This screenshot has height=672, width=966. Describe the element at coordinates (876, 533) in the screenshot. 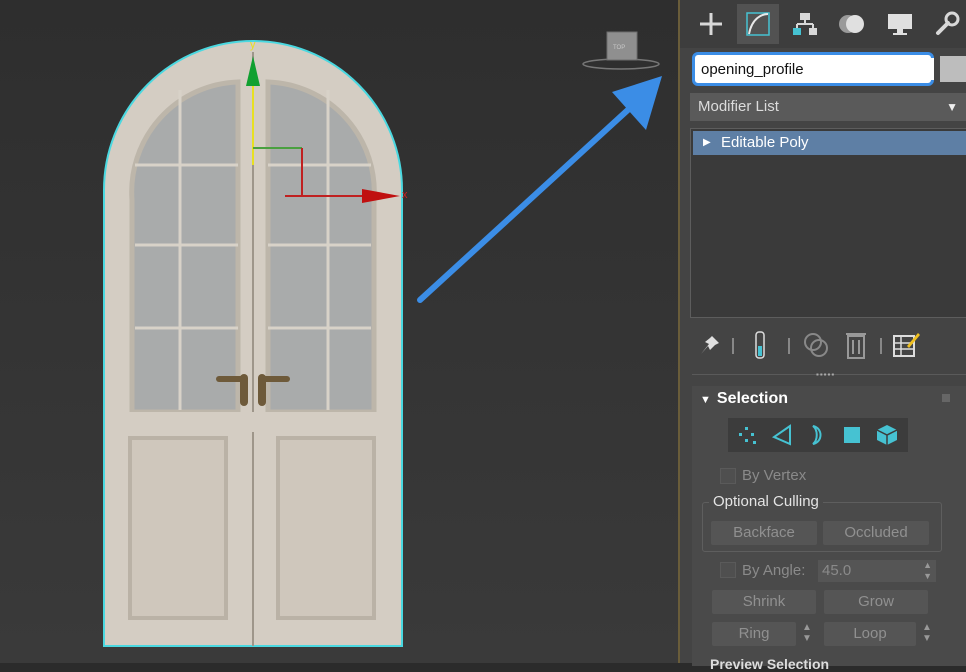

I see `occluded-button: Occluded` at that location.